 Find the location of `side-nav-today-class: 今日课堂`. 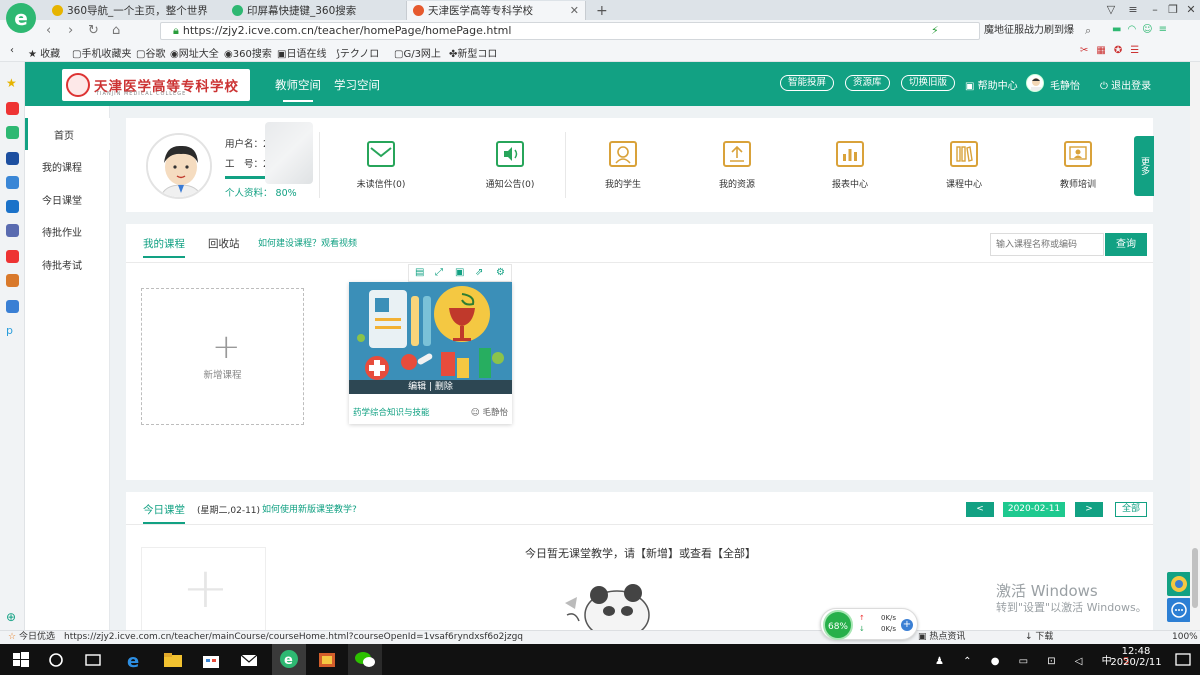

side-nav-today-class: 今日课堂 is located at coordinates (67, 199).